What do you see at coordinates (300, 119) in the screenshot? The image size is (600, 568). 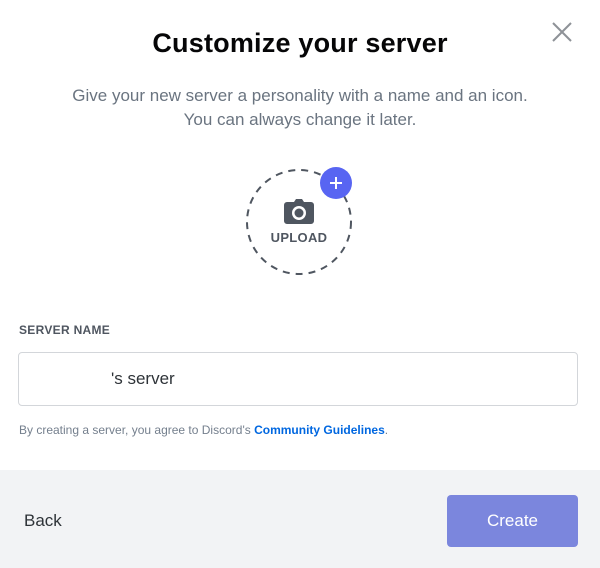 I see `subtitle-line-2: You can always change it later.` at bounding box center [300, 119].